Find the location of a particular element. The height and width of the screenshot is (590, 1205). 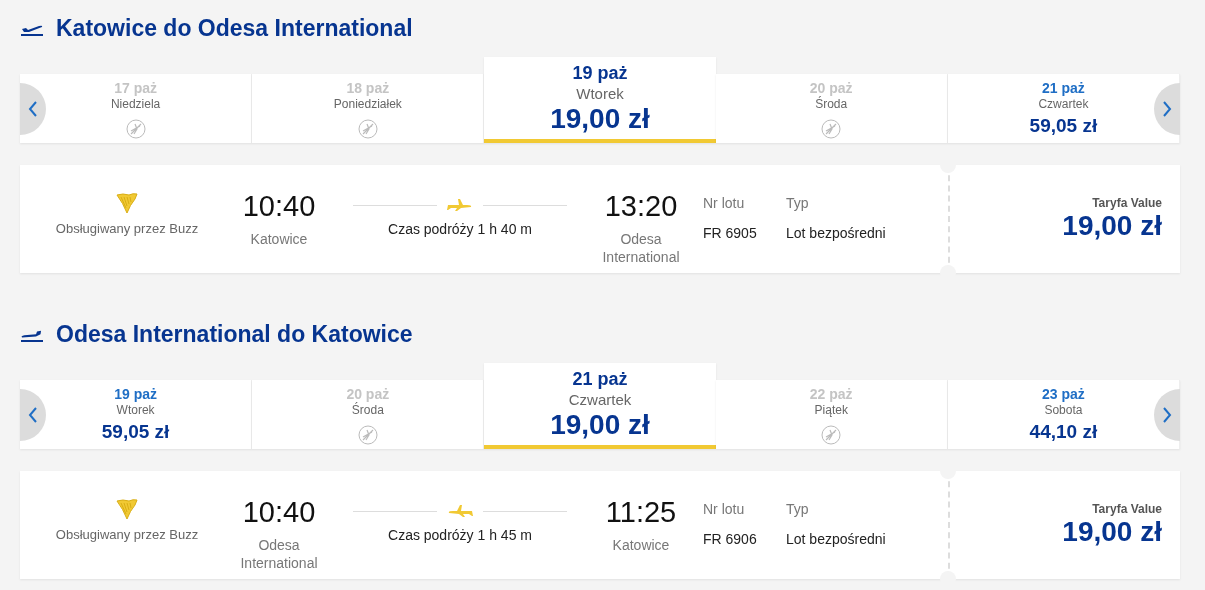

date-tab: 18 paż Poniedziałek is located at coordinates (368, 108).